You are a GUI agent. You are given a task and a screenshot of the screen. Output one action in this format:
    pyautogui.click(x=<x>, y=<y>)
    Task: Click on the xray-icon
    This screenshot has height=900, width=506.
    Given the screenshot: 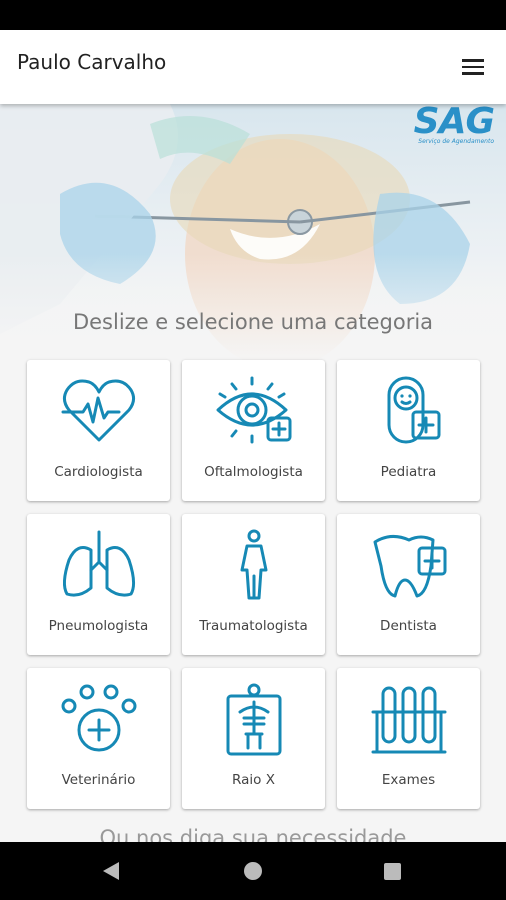 What is the action you would take?
    pyautogui.click(x=253, y=719)
    